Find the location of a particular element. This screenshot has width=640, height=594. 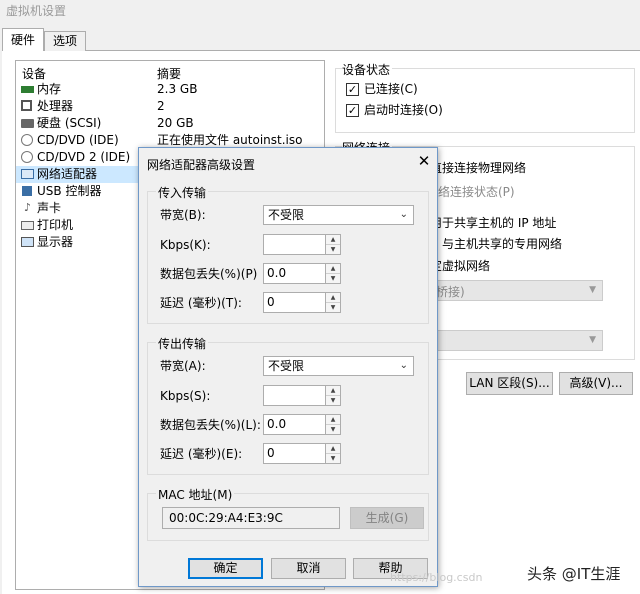

outgoing-packet-loss-spinner: ▲ ▼ is located at coordinates (333, 424).